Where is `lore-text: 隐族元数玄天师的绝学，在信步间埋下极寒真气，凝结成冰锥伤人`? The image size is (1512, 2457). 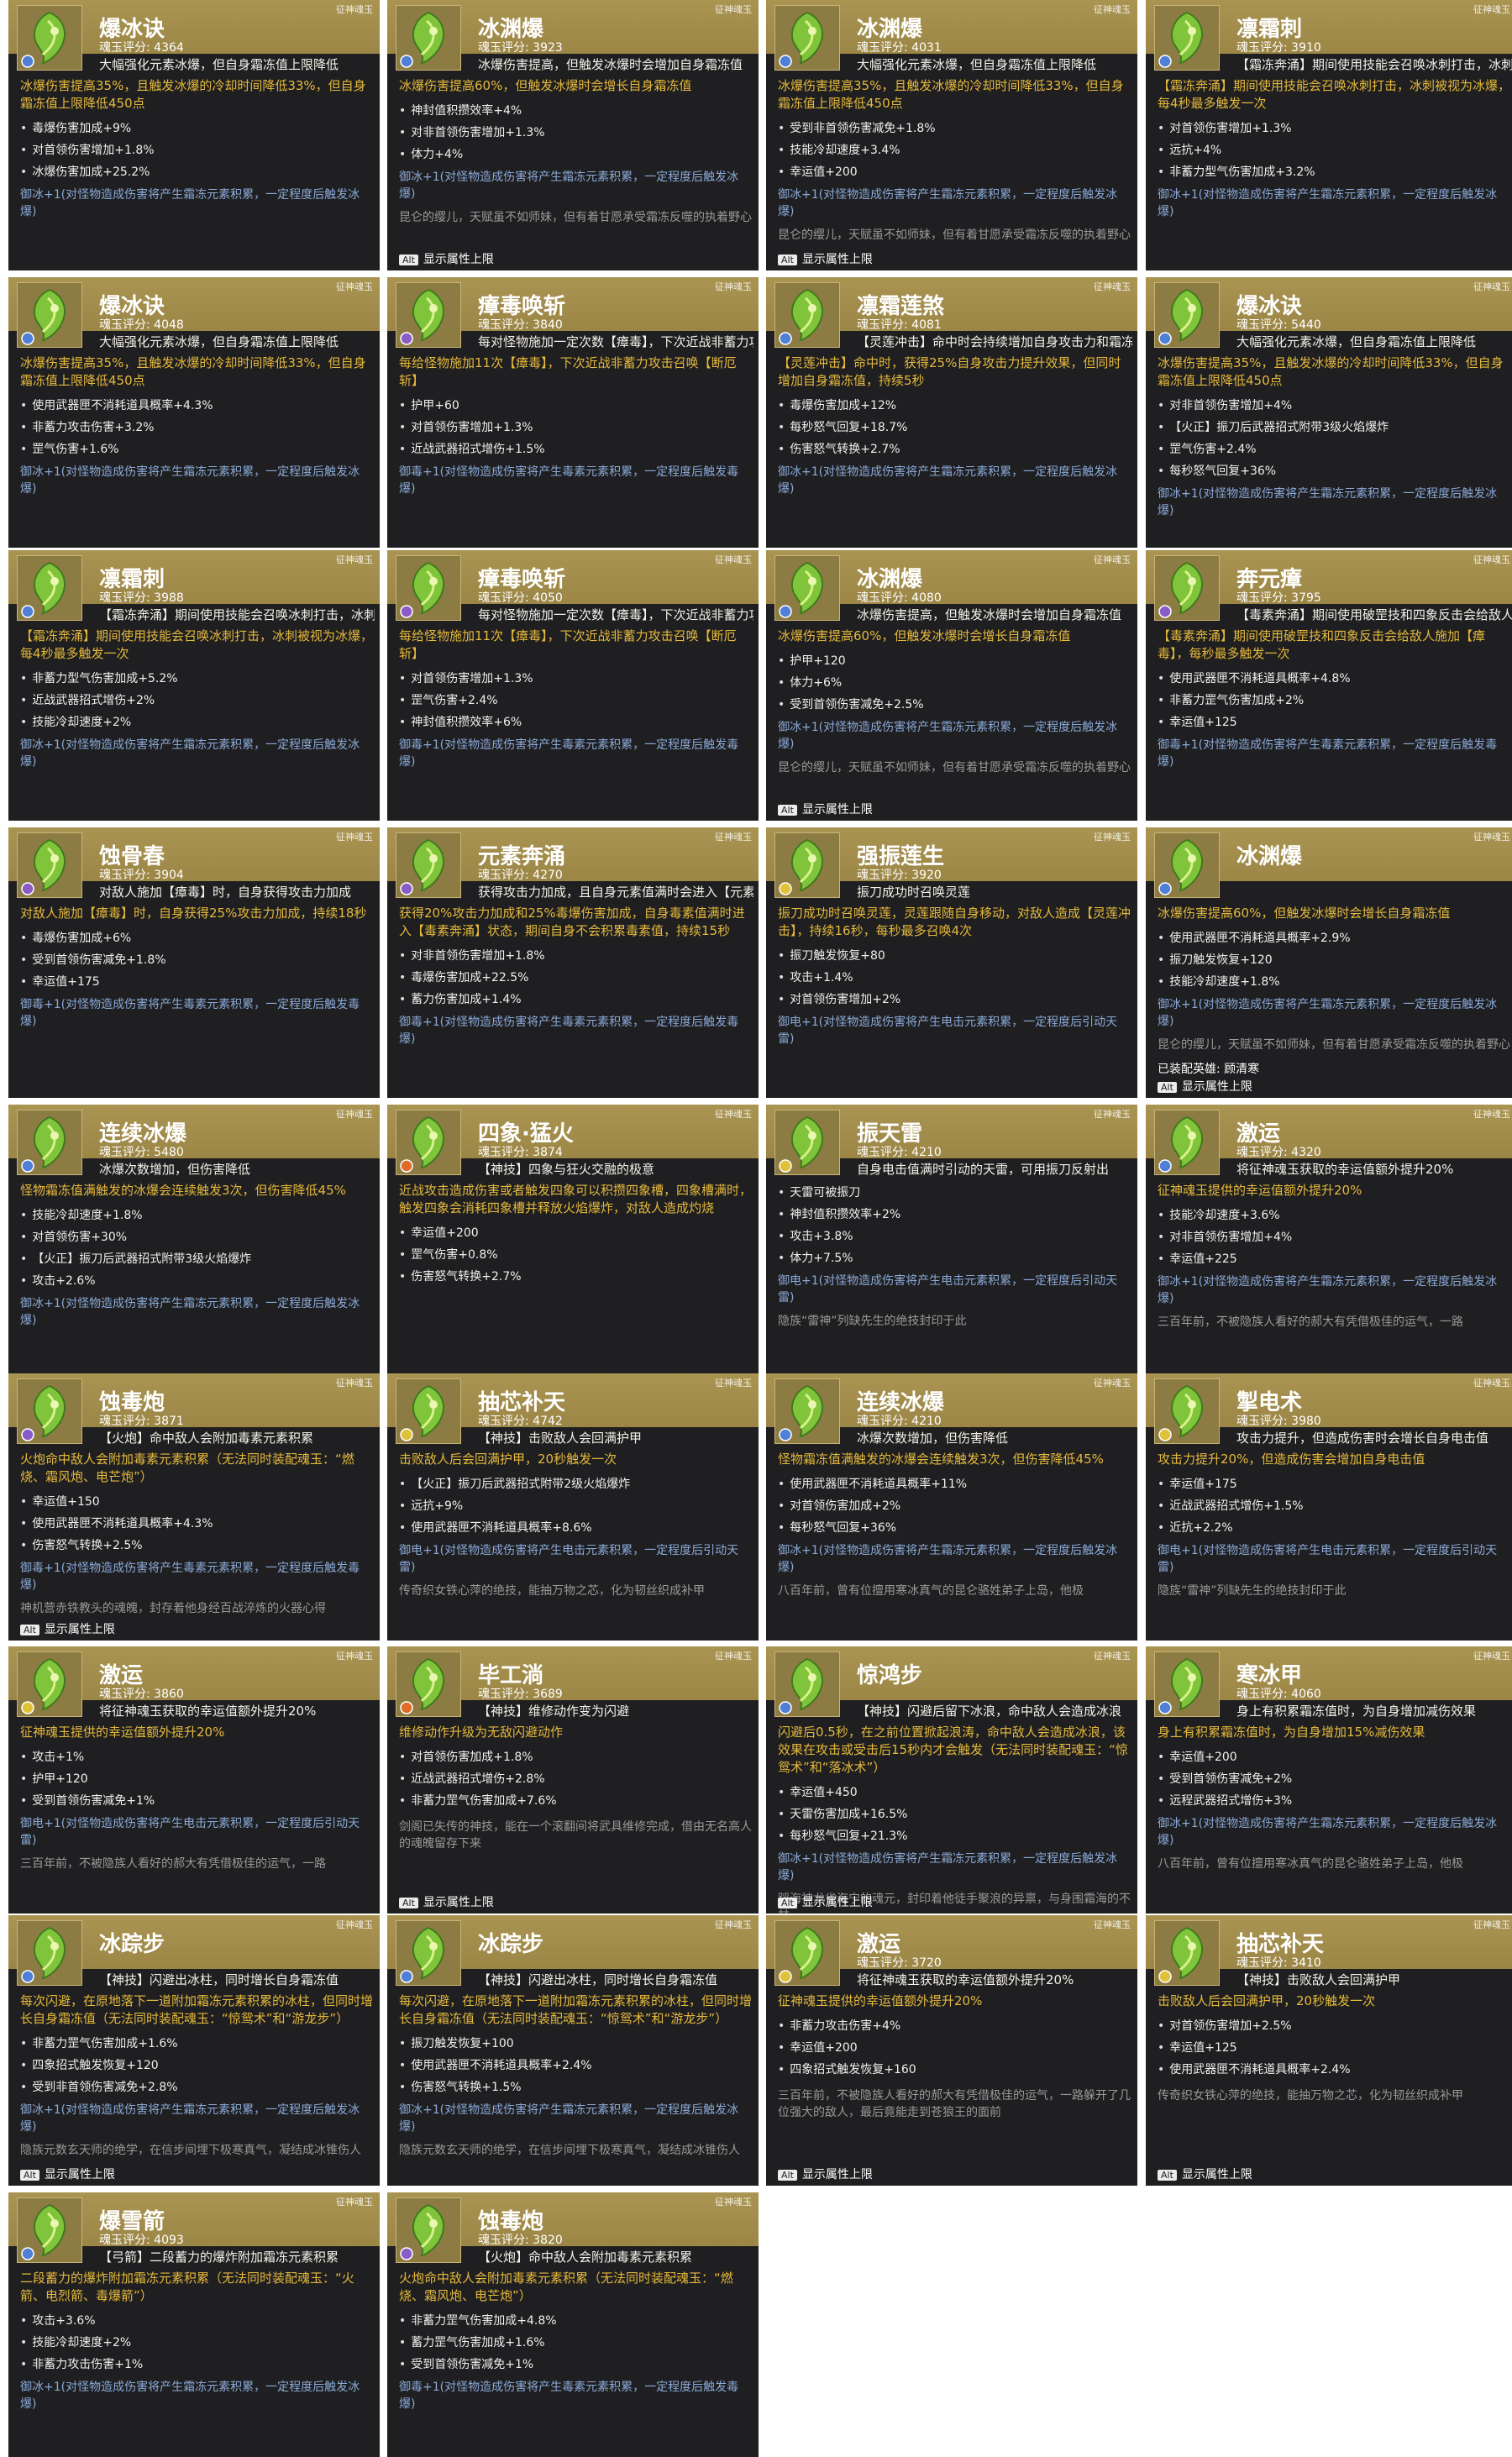
lore-text: 隐族元数玄天师的绝学，在信步间埋下极寒真气，凝结成冰锥伤人 is located at coordinates (569, 2150).